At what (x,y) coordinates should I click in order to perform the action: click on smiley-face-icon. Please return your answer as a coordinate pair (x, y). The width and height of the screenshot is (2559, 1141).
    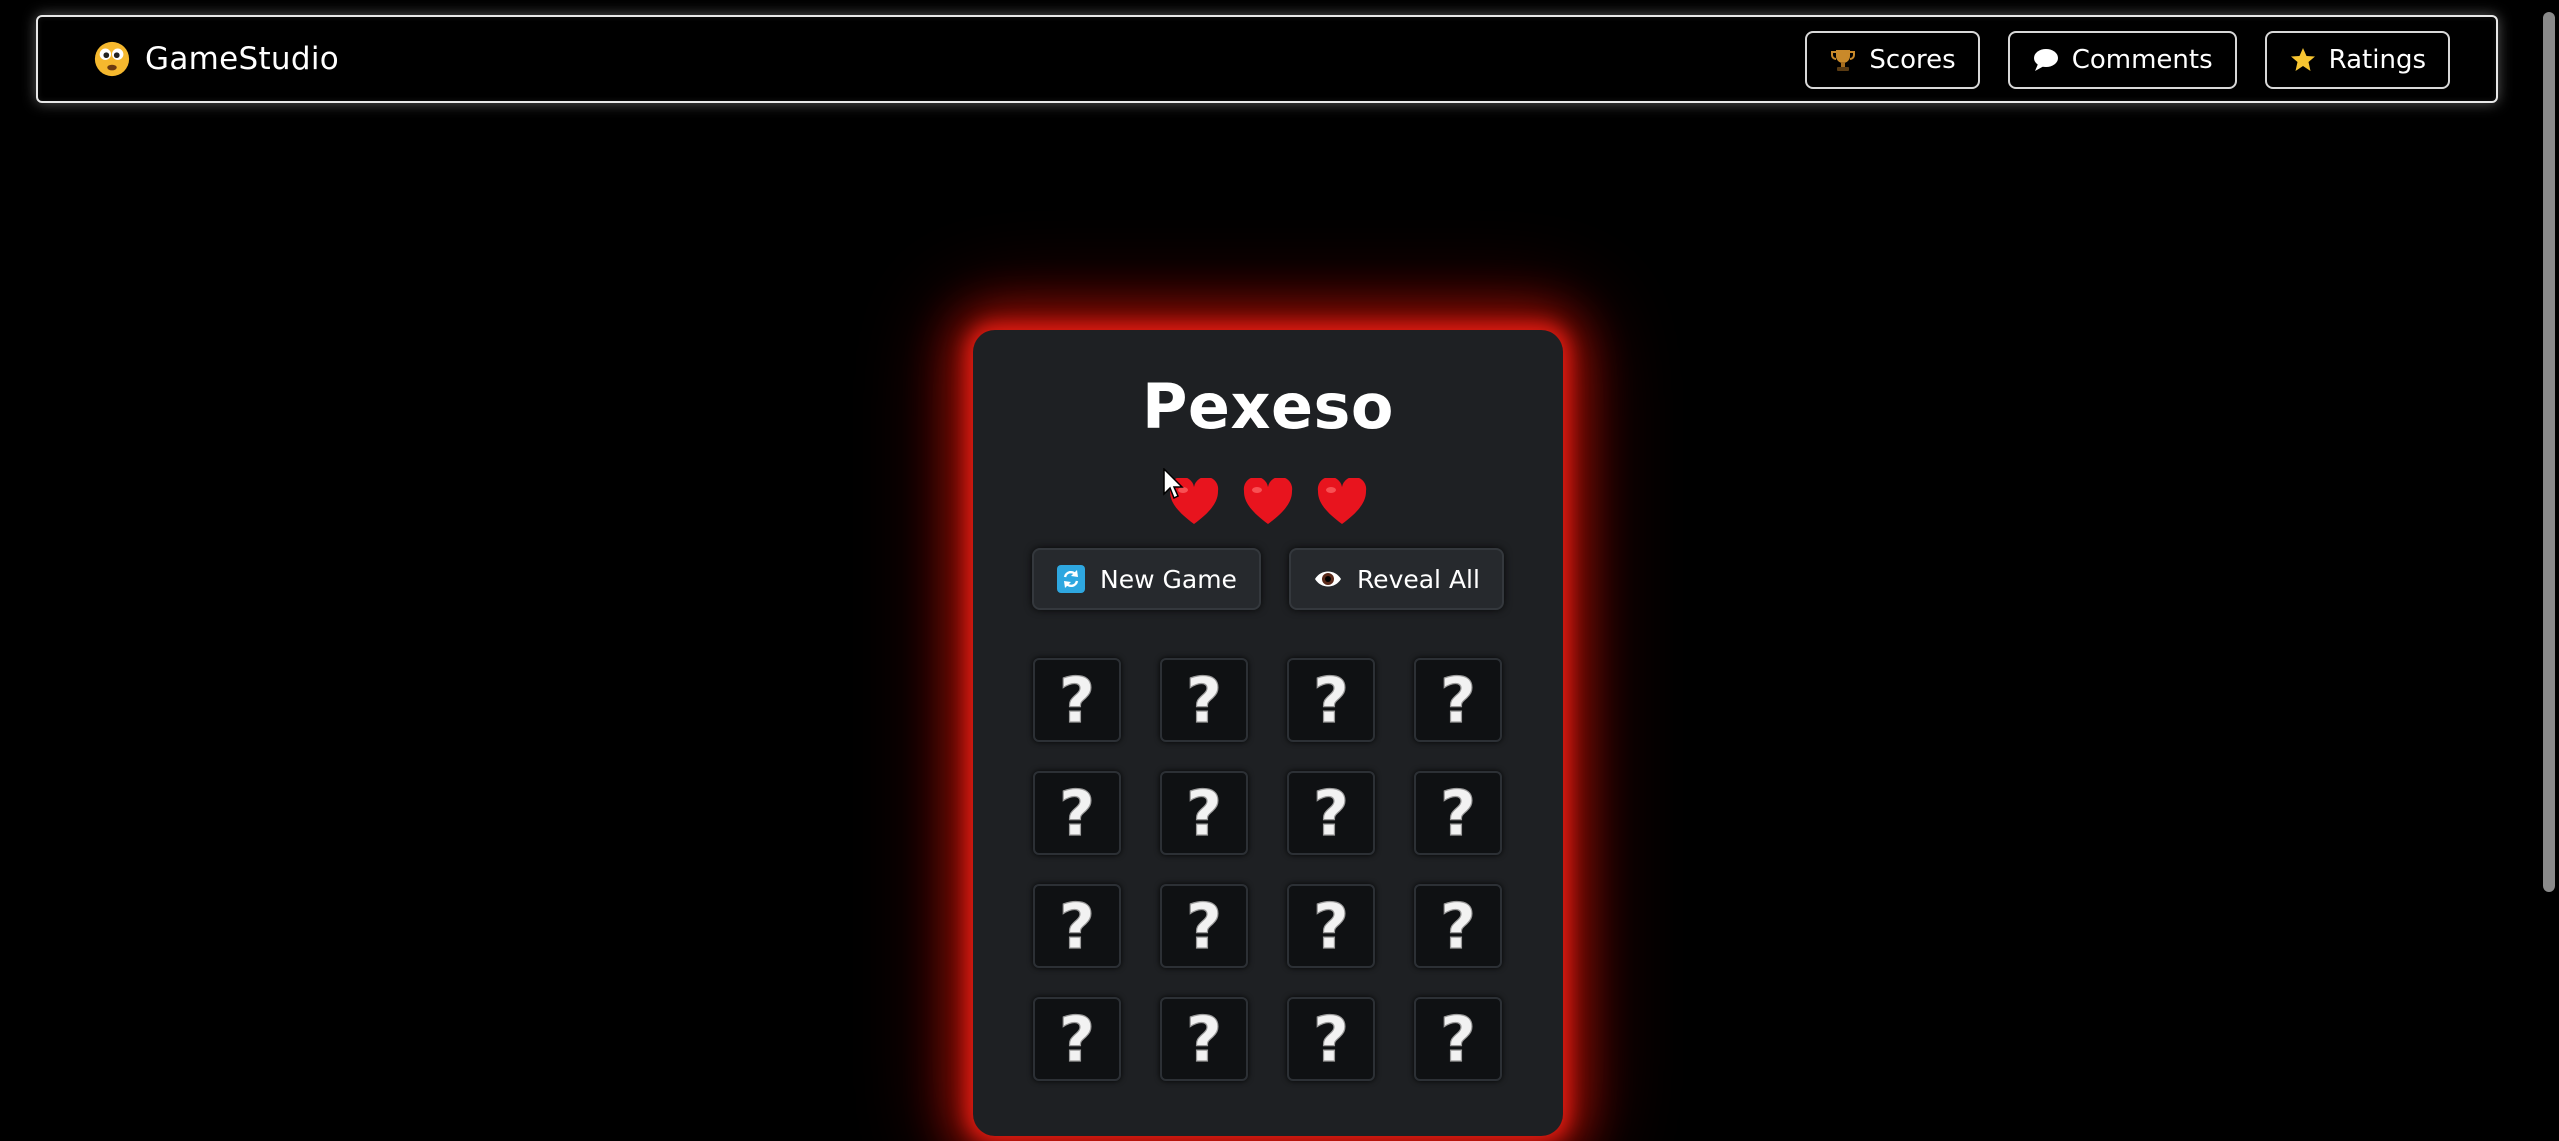
    Looking at the image, I should click on (112, 59).